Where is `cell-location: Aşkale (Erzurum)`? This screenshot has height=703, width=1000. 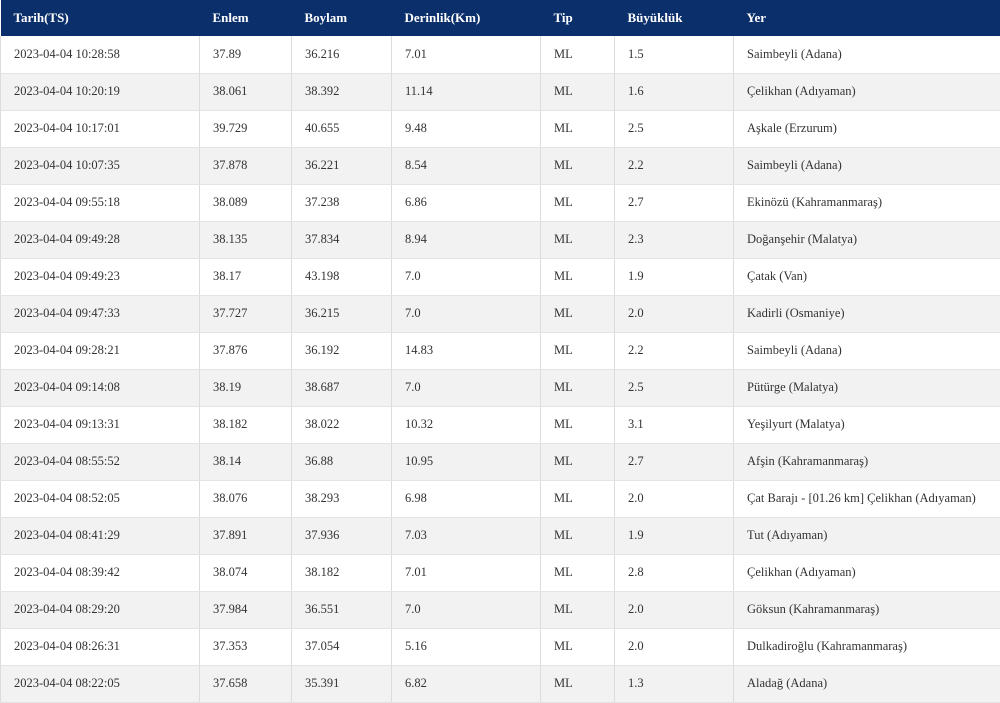
cell-location: Aşkale (Erzurum) is located at coordinates (867, 128).